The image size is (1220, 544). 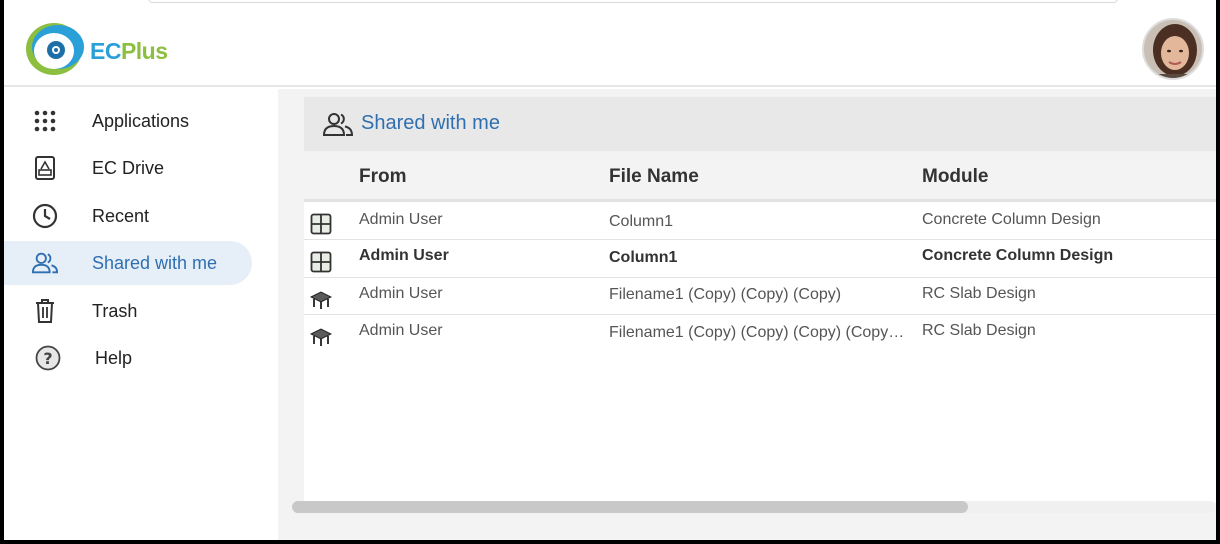 I want to click on help-icon: ?, so click(x=48, y=358).